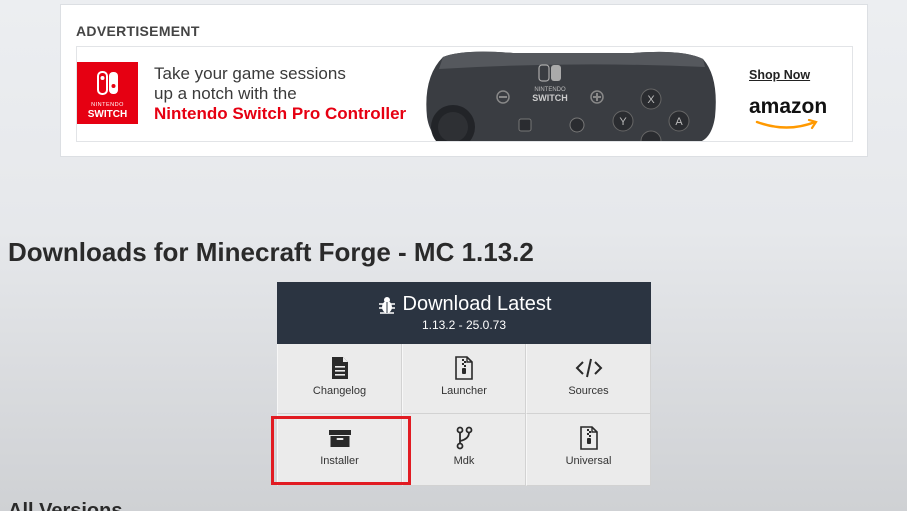 This screenshot has height=511, width=907. I want to click on svg-text: A, so click(679, 122).